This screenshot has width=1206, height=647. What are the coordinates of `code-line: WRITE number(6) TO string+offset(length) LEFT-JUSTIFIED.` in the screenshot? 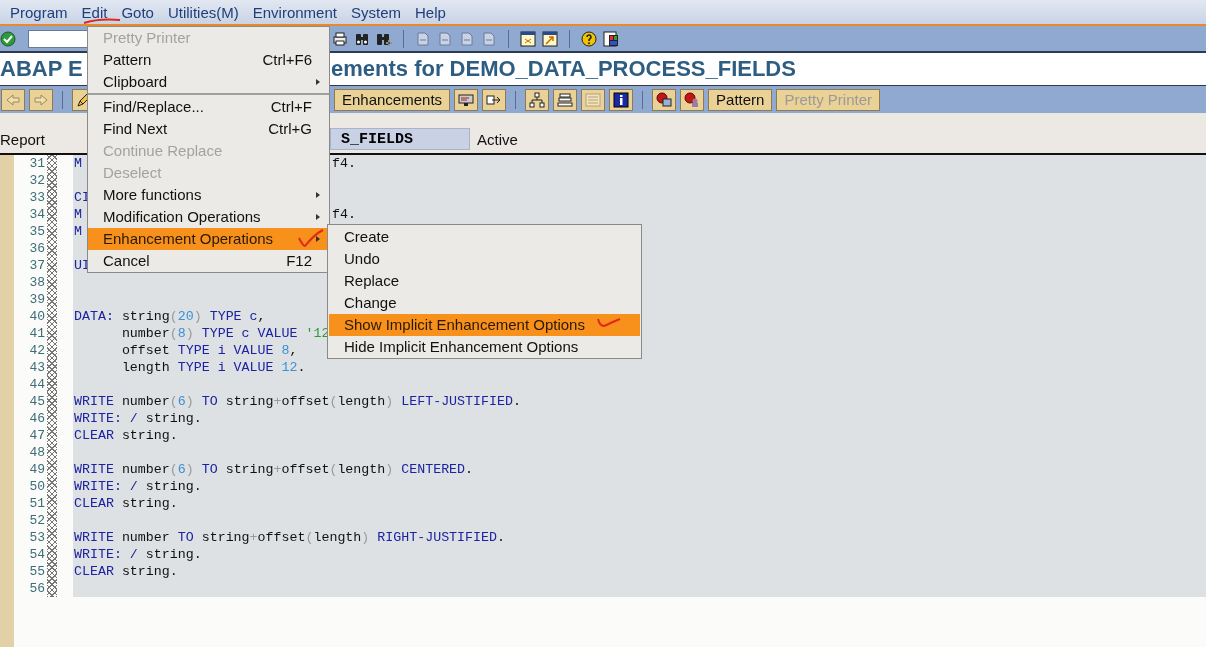 It's located at (297, 401).